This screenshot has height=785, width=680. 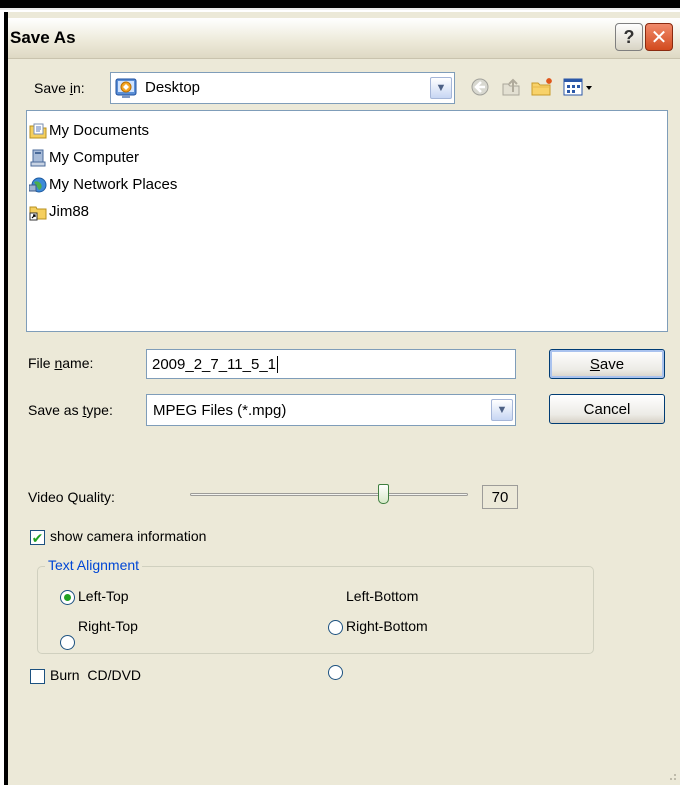 What do you see at coordinates (387, 626) in the screenshot?
I see `radio-right-bottom-label: Right-Bottom` at bounding box center [387, 626].